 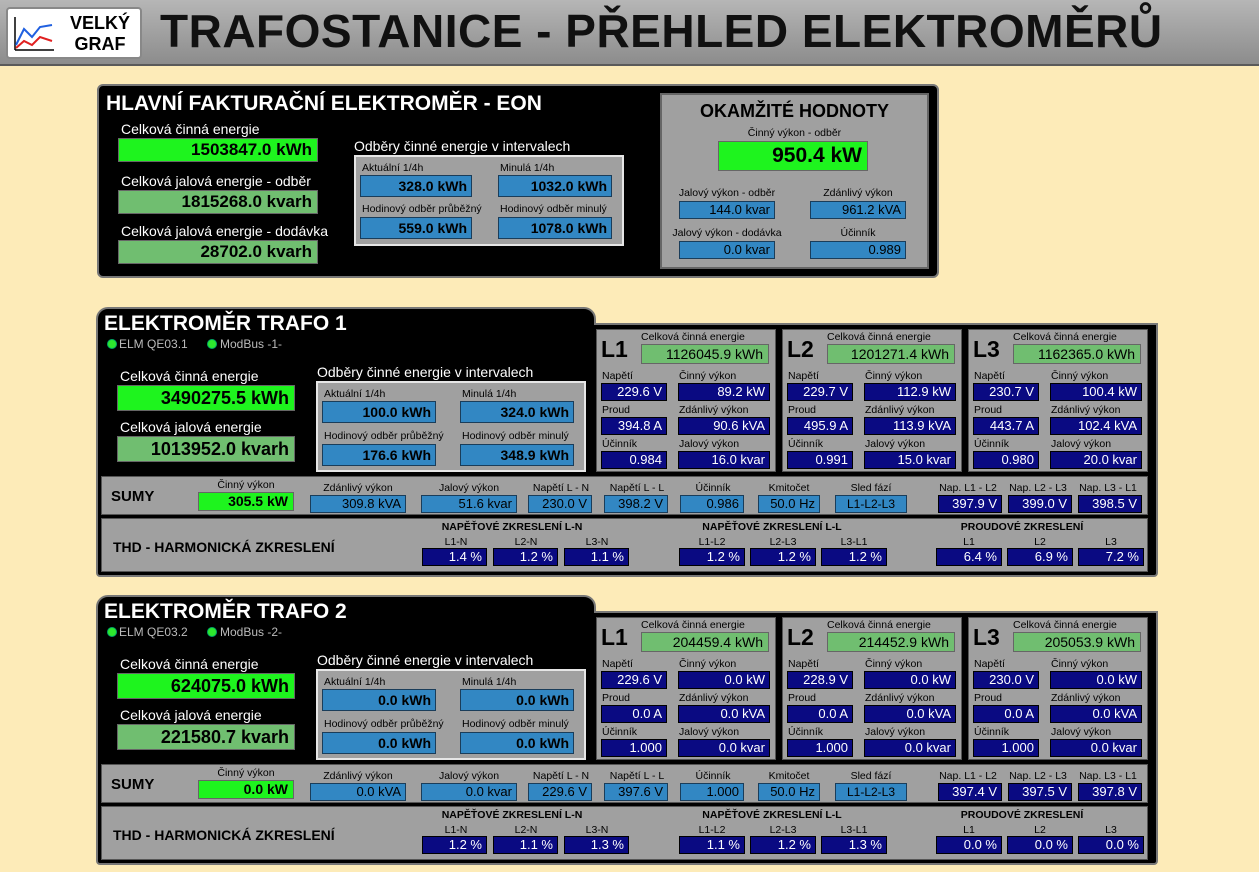 I want to click on sum-seq-label: Sled fází, so click(x=871, y=488).